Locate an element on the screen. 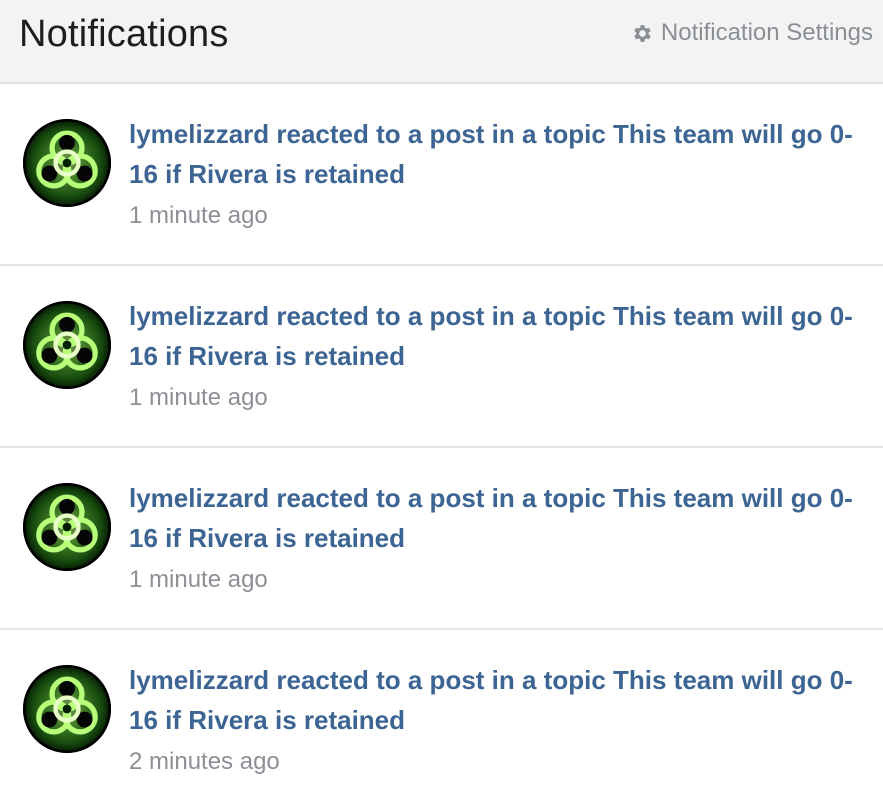 Image resolution: width=883 pixels, height=788 pixels. notification-time: 2 minutes ago is located at coordinates (204, 761).